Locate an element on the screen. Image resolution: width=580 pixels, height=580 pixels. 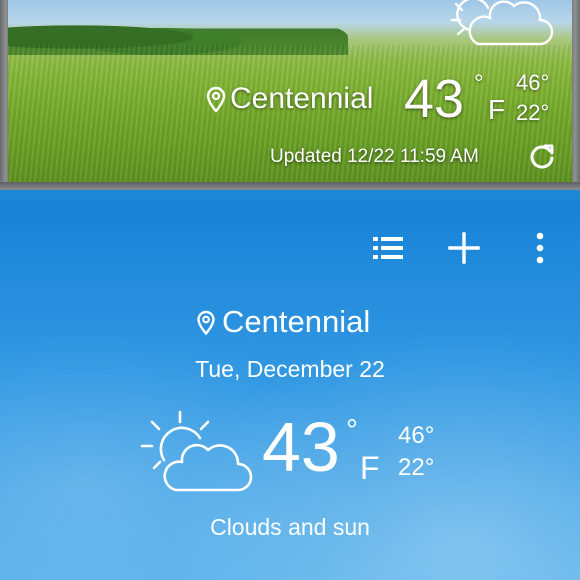
widget-bottom-edge is located at coordinates (290, 186).